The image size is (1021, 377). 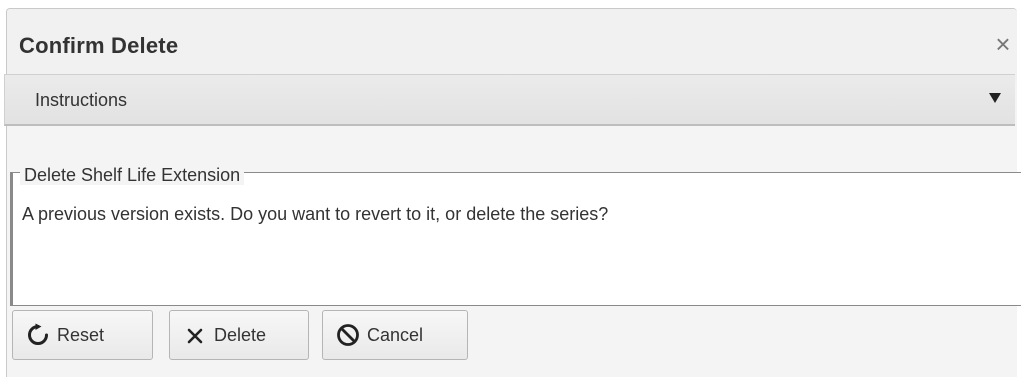 I want to click on cancel-button: Cancel, so click(x=395, y=335).